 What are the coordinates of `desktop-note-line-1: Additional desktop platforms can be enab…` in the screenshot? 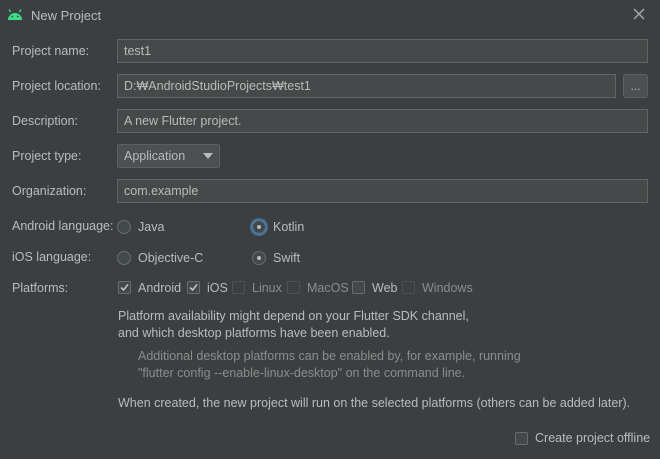 It's located at (329, 356).